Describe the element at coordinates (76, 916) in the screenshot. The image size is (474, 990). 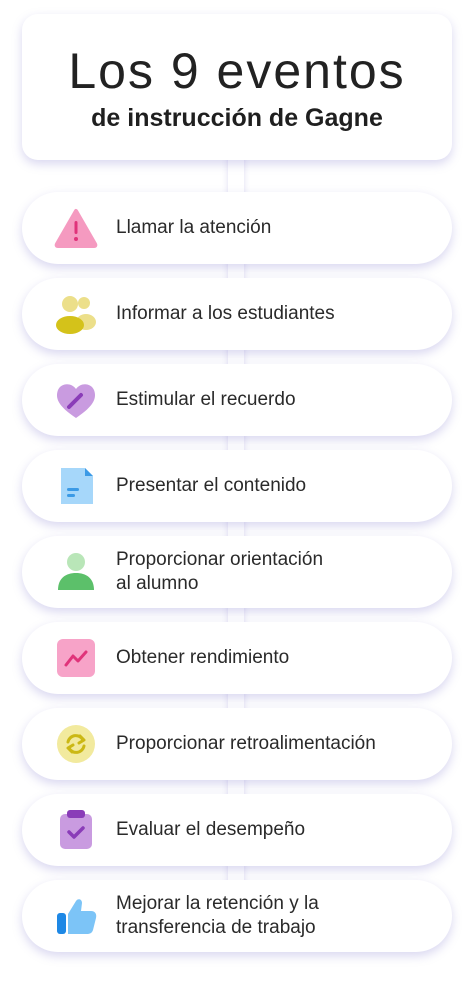
I see `thumbs-up-icon` at that location.